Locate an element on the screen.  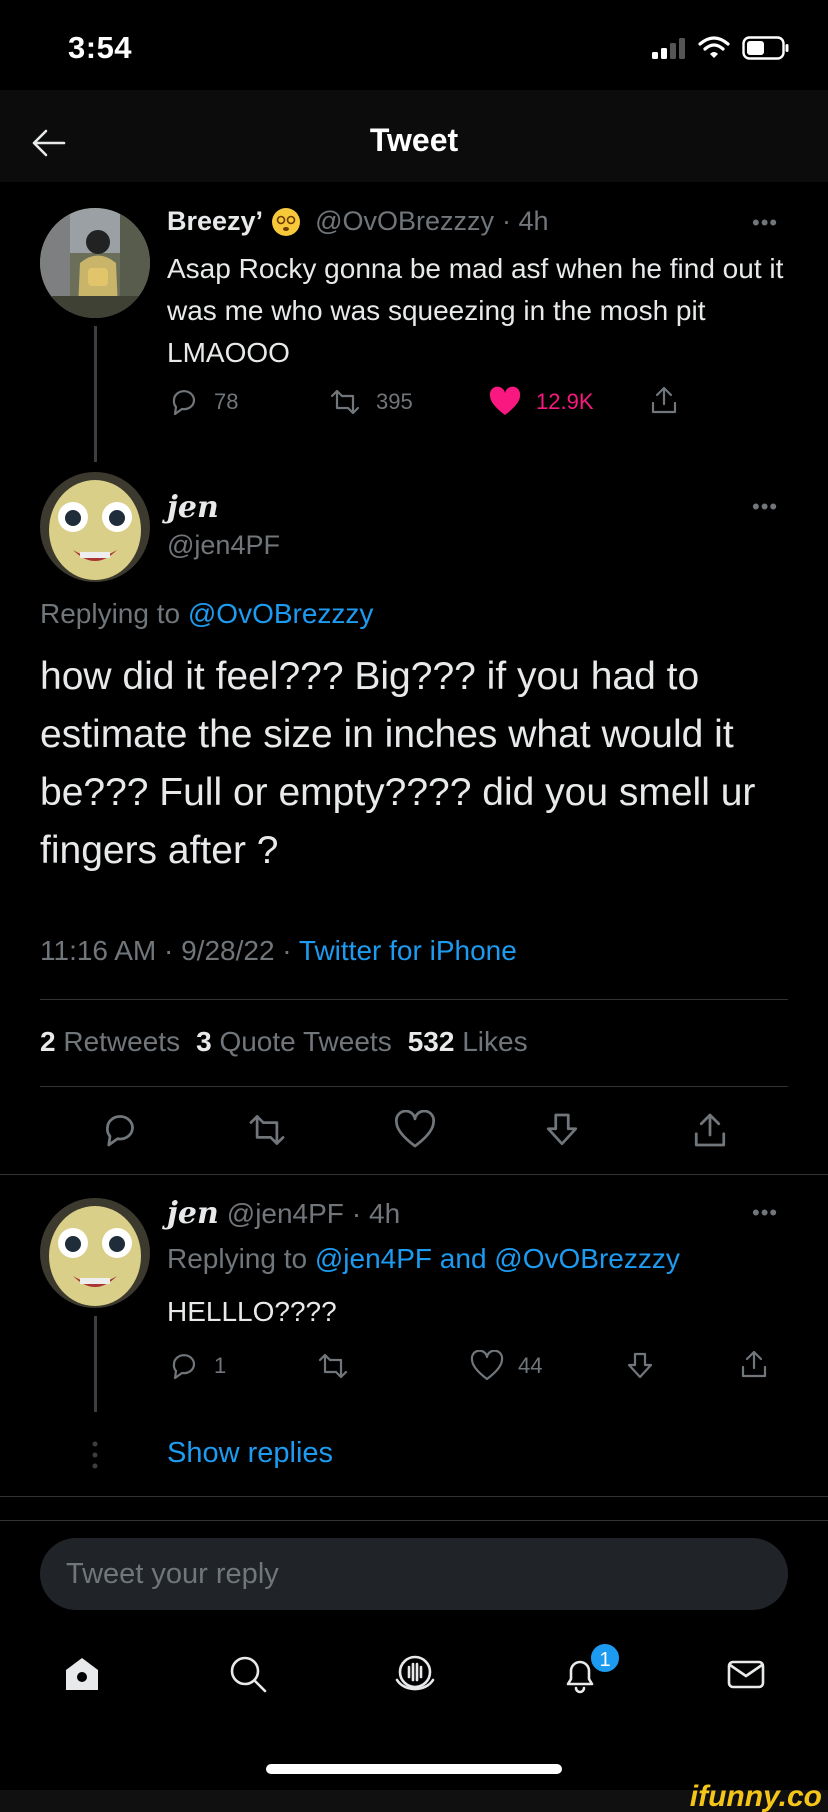
reply-count: 1 is located at coordinates (220, 1365).